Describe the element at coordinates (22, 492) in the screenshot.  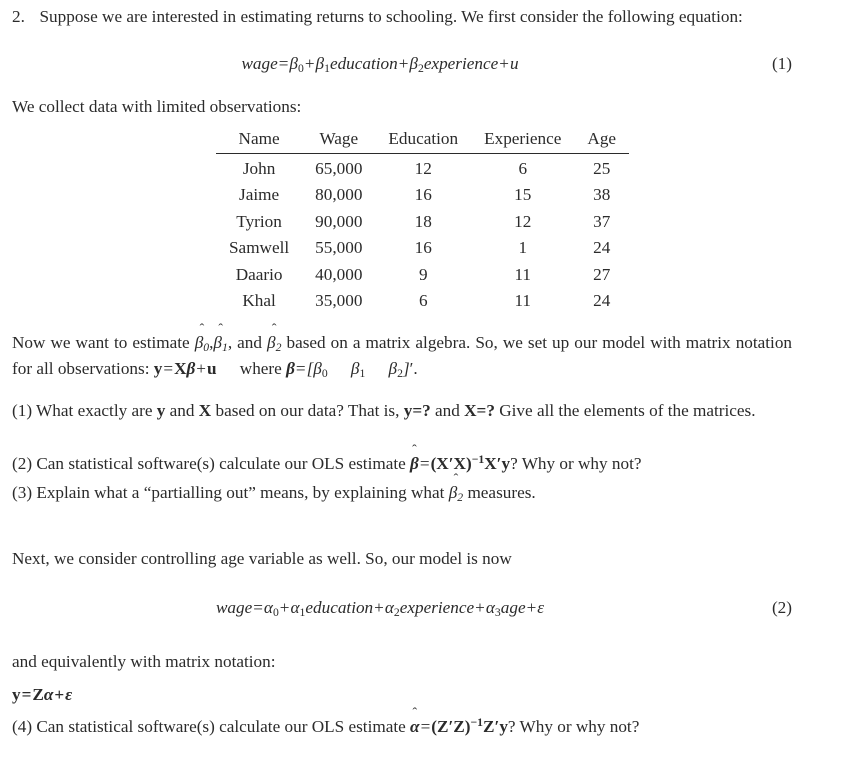
I see `question-3-label: (3)` at that location.